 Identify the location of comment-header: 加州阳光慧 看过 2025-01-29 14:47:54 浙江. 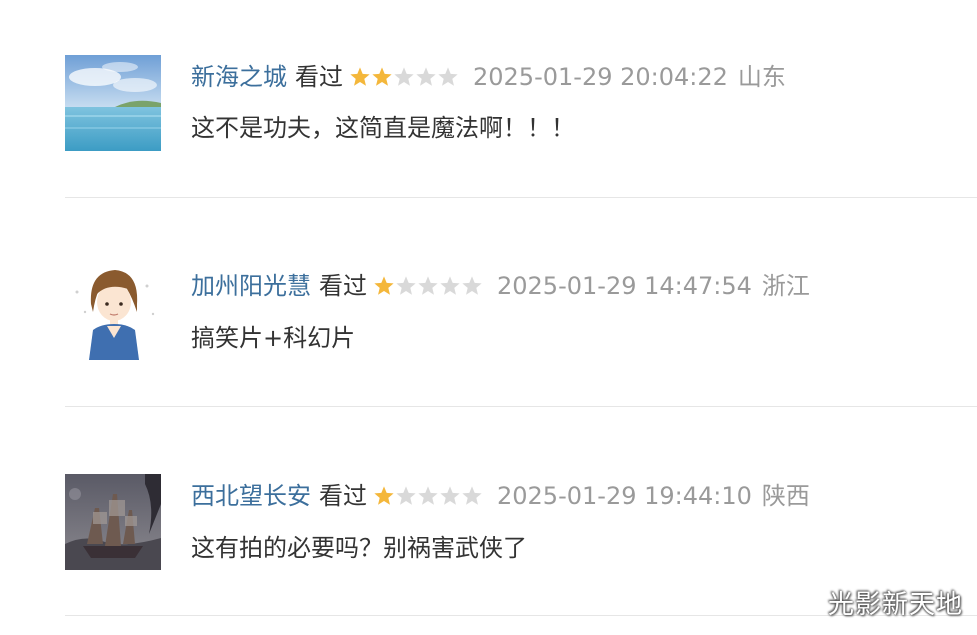
(500, 286).